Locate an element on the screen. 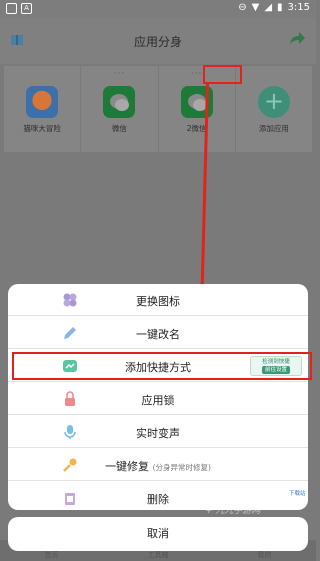  menu-item-label: 一键修复 (分身异常时修复) is located at coordinates (158, 466).